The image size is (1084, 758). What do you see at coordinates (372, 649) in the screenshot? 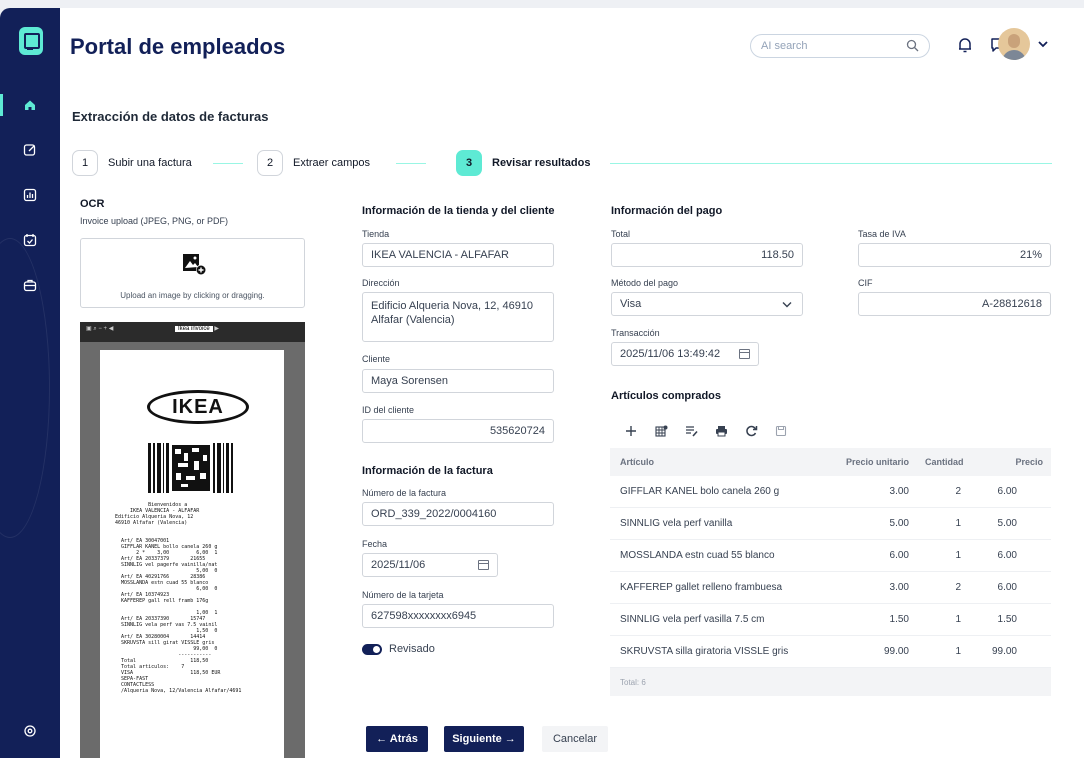
I see `revisado-toggle` at bounding box center [372, 649].